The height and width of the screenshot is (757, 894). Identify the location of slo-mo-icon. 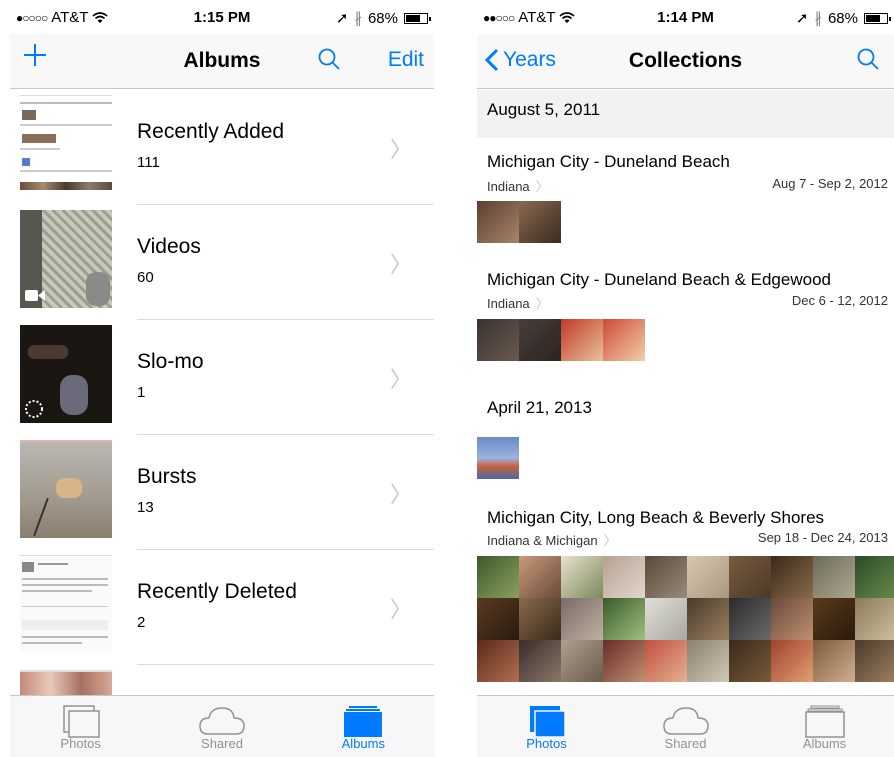
(34, 409).